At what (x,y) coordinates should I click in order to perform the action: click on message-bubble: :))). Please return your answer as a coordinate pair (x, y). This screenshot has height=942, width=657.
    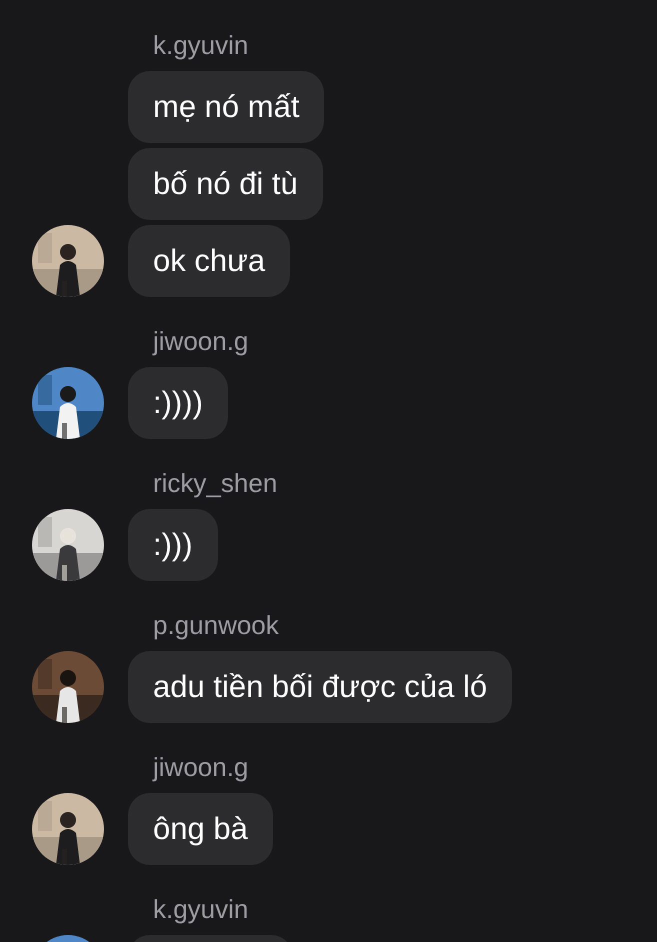
    Looking at the image, I should click on (173, 545).